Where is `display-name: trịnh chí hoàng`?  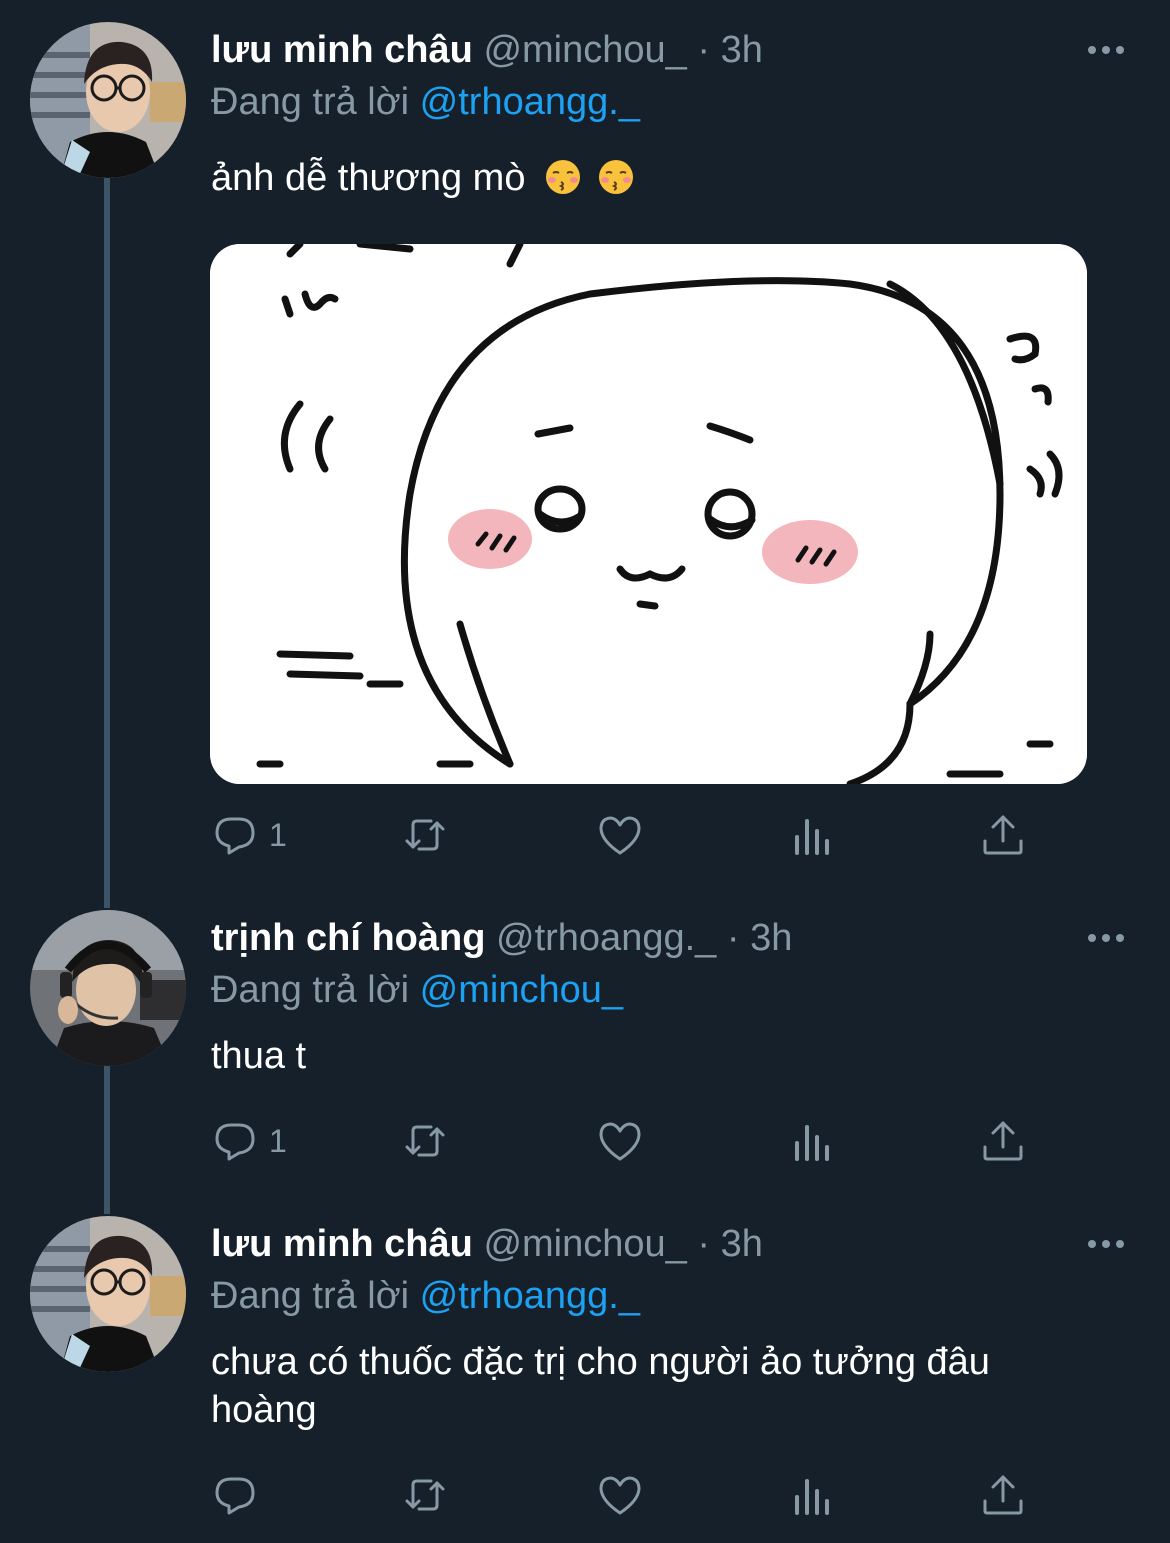
display-name: trịnh chí hoàng is located at coordinates (348, 938).